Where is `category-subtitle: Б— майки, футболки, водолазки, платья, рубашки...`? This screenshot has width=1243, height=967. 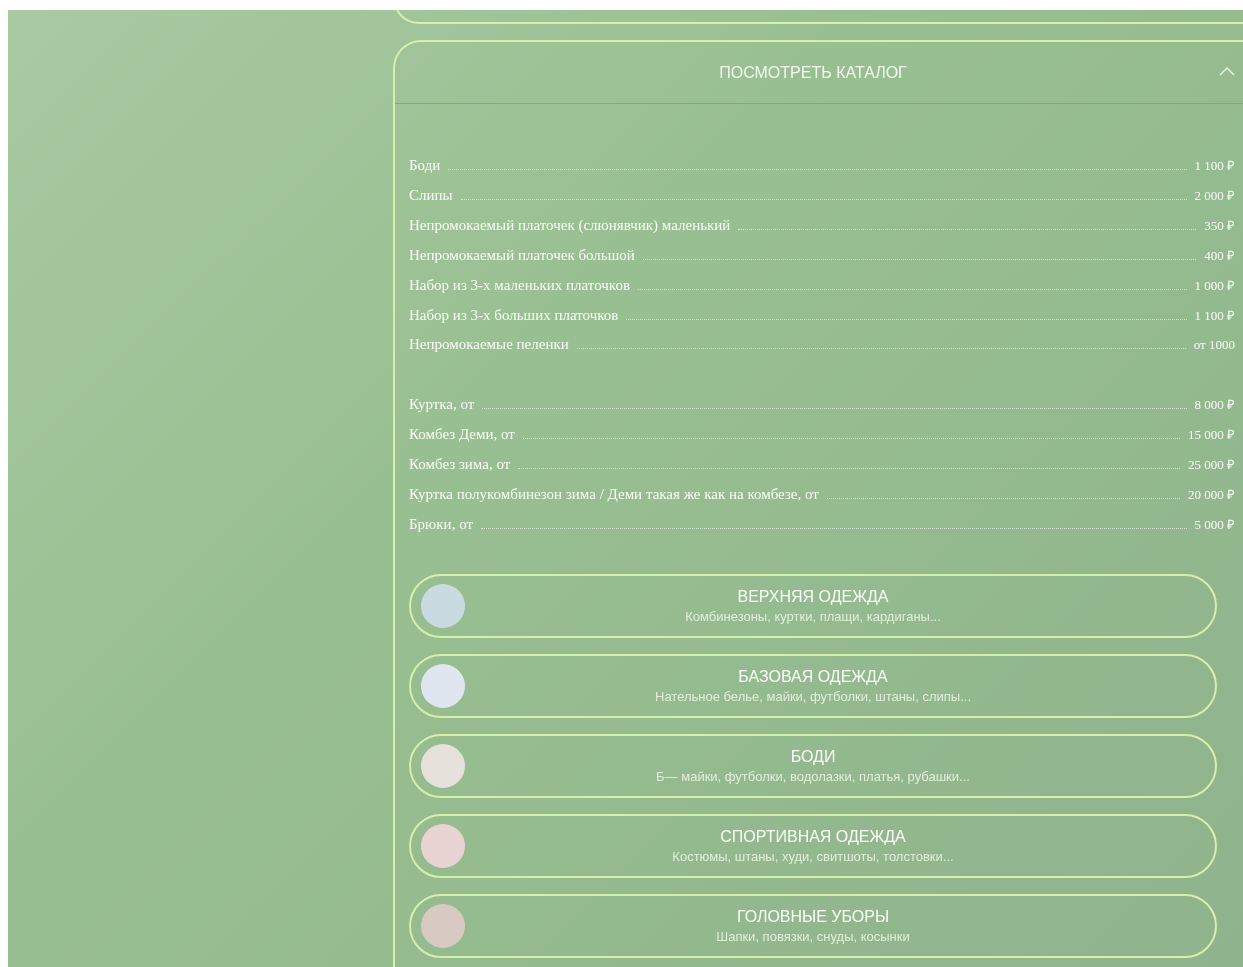 category-subtitle: Б— майки, футболки, водолазки, платья, рубашки... is located at coordinates (813, 776).